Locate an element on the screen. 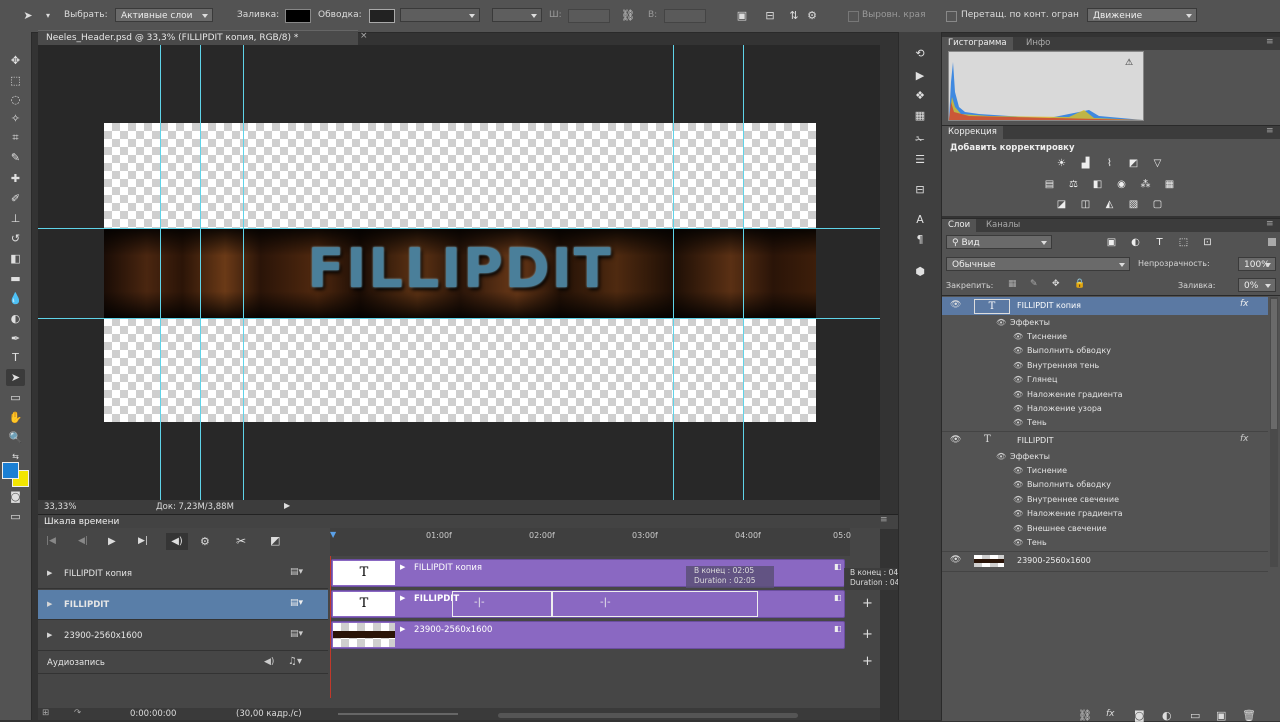  posterize-icon: ◫ is located at coordinates (1085, 205).